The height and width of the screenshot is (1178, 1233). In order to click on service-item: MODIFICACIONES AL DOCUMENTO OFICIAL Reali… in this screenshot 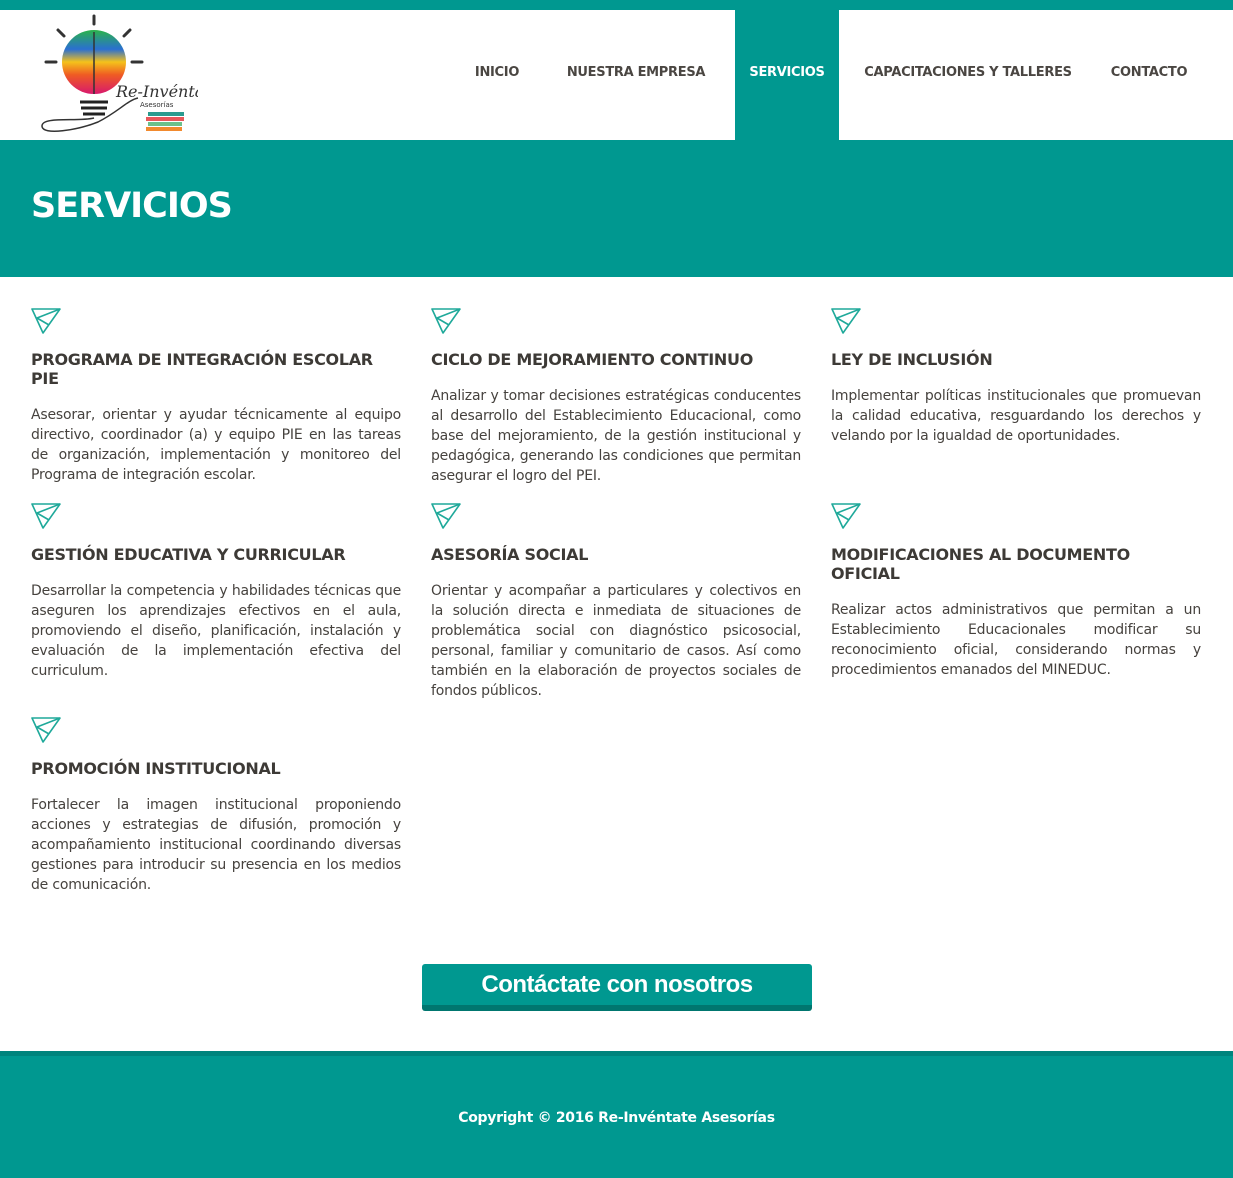, I will do `click(1016, 591)`.